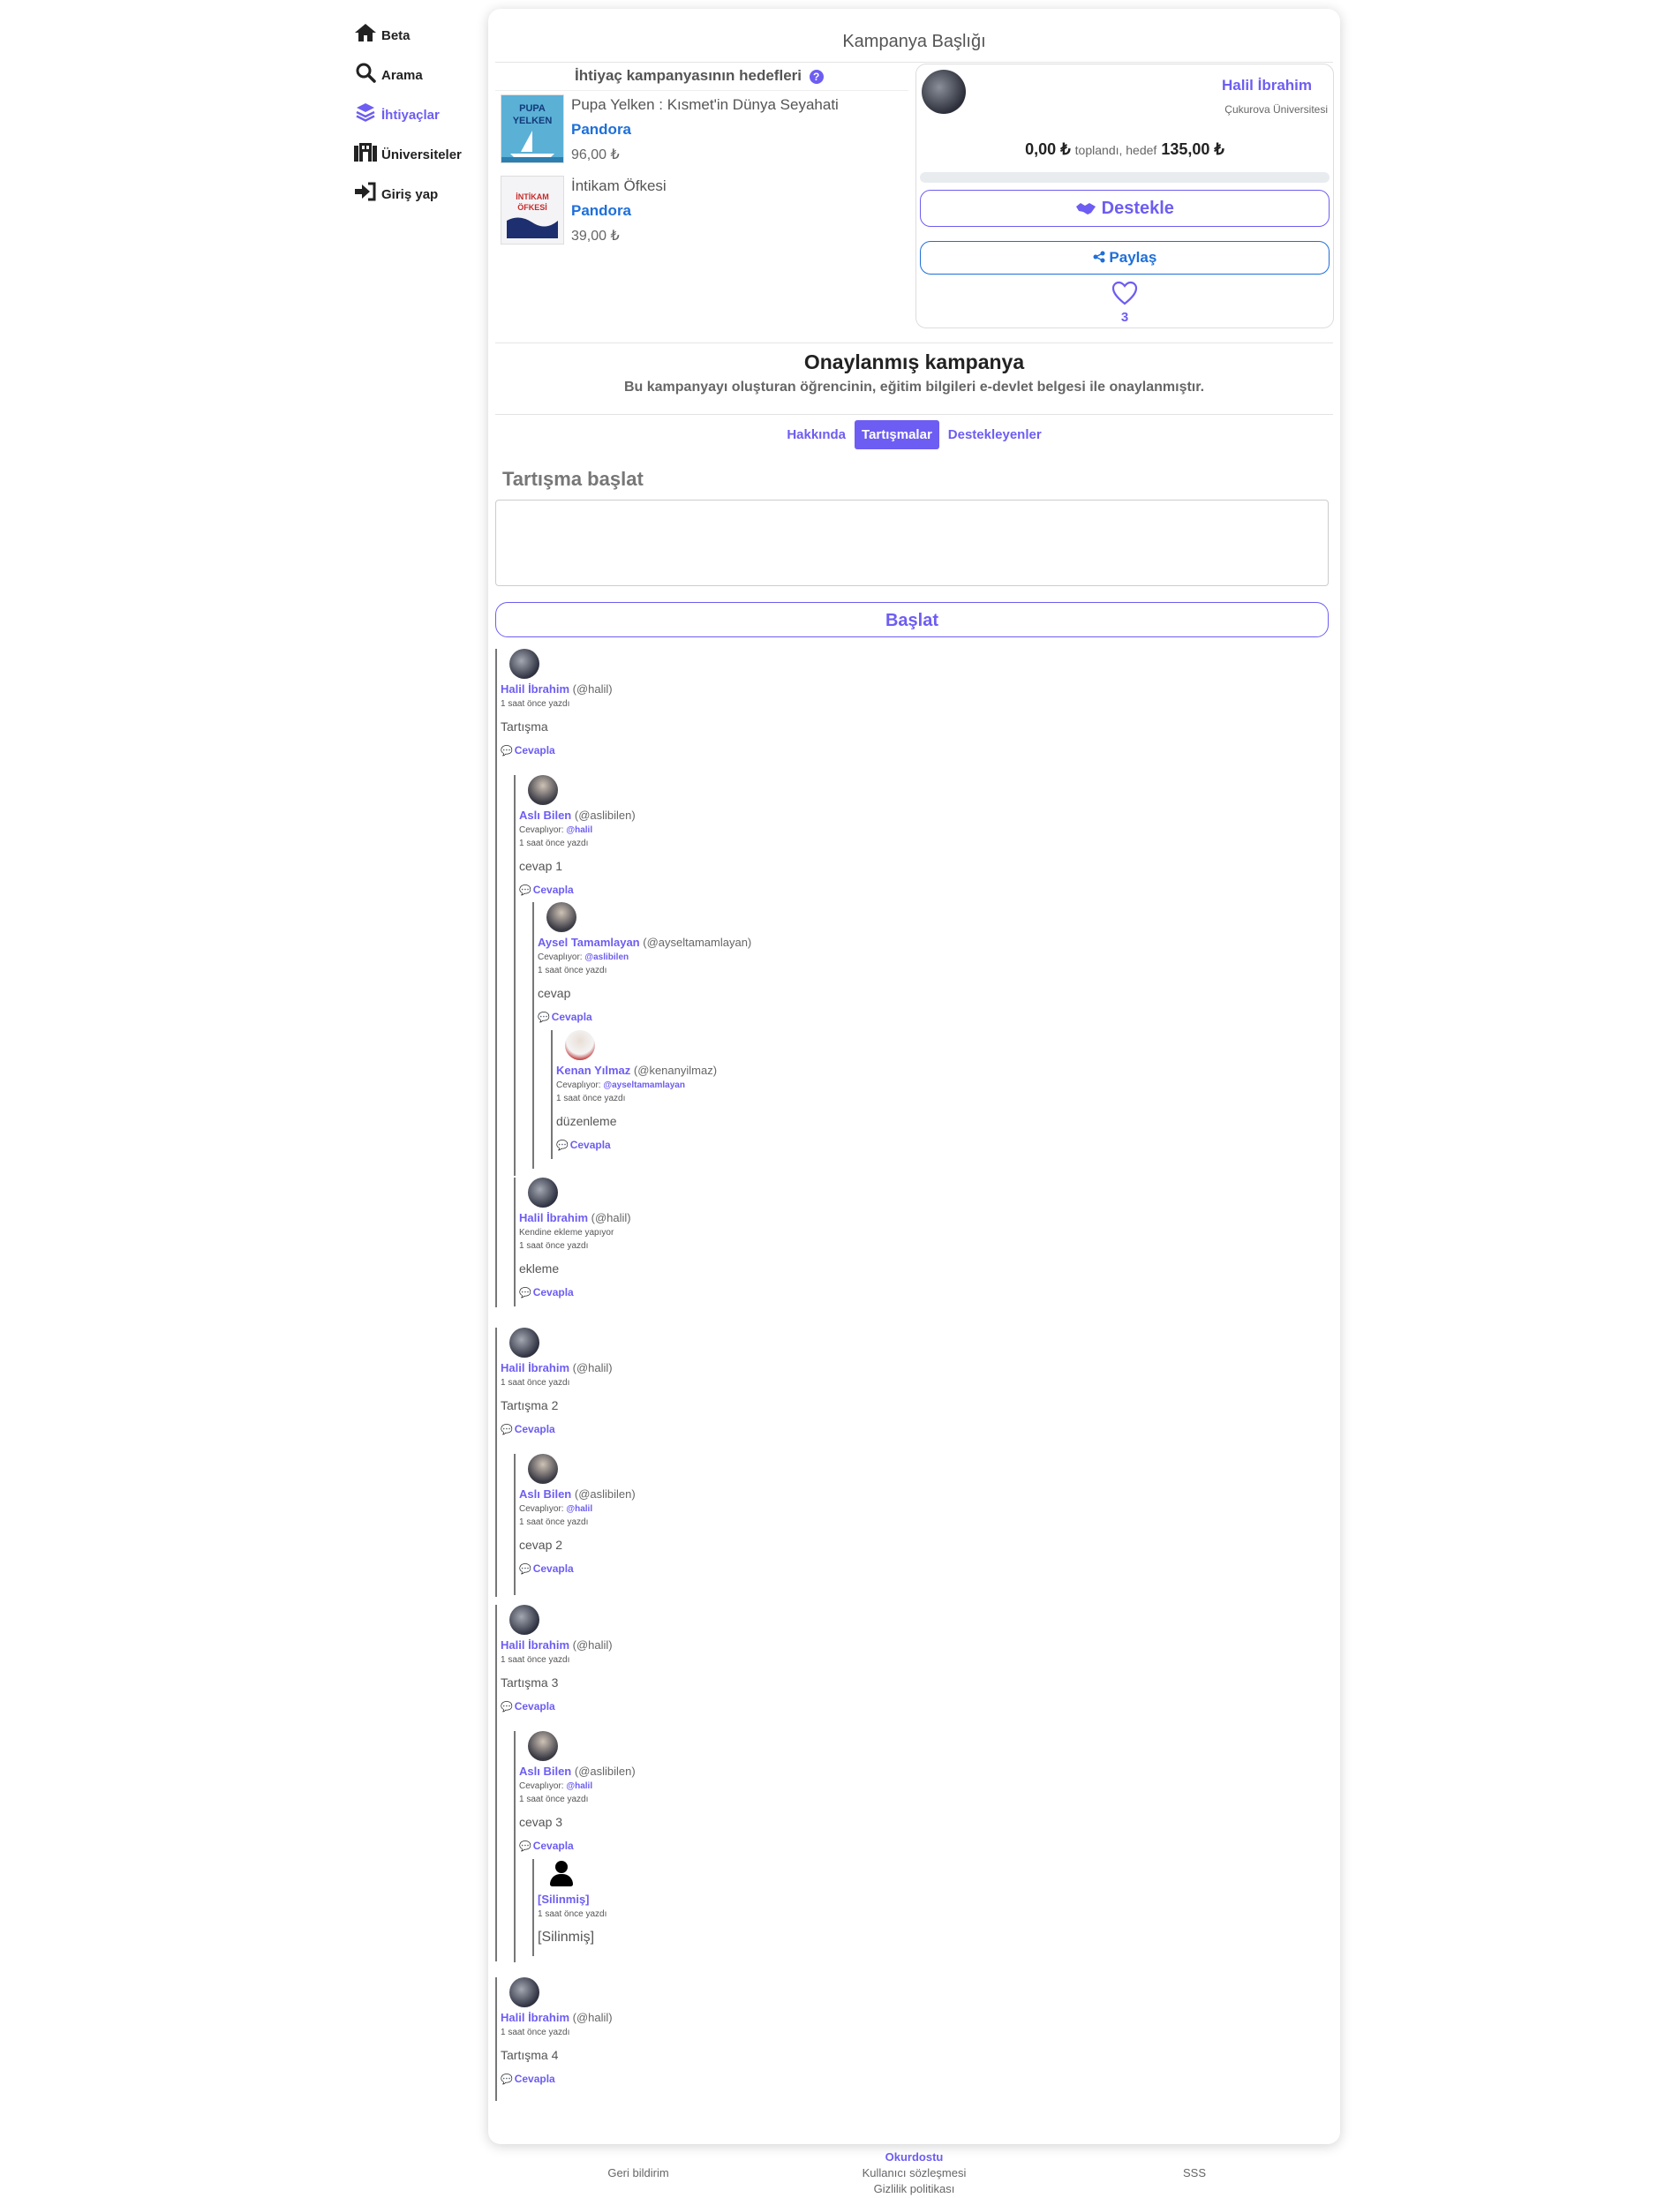 The image size is (1680, 2198). What do you see at coordinates (912, 543) in the screenshot?
I see `discussion-textarea` at bounding box center [912, 543].